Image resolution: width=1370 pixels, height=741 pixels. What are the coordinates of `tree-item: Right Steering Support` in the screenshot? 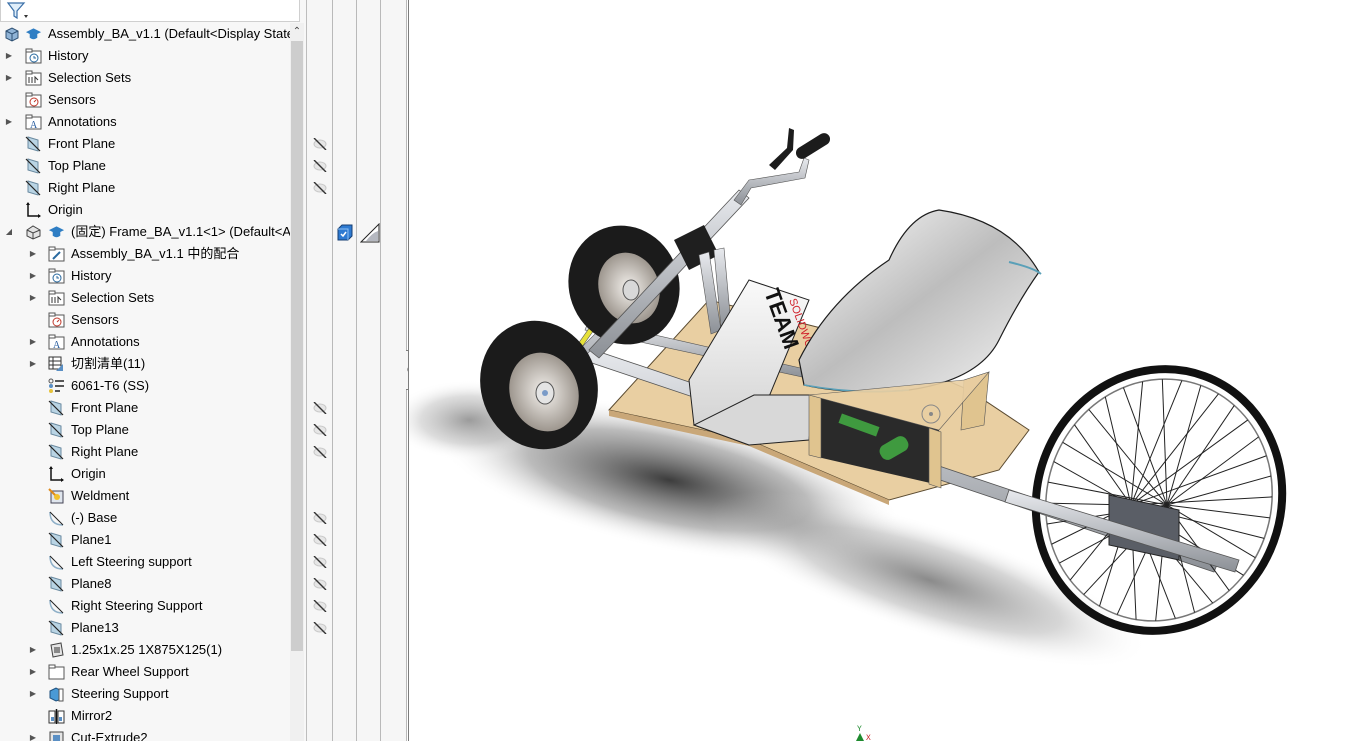 It's located at (145, 606).